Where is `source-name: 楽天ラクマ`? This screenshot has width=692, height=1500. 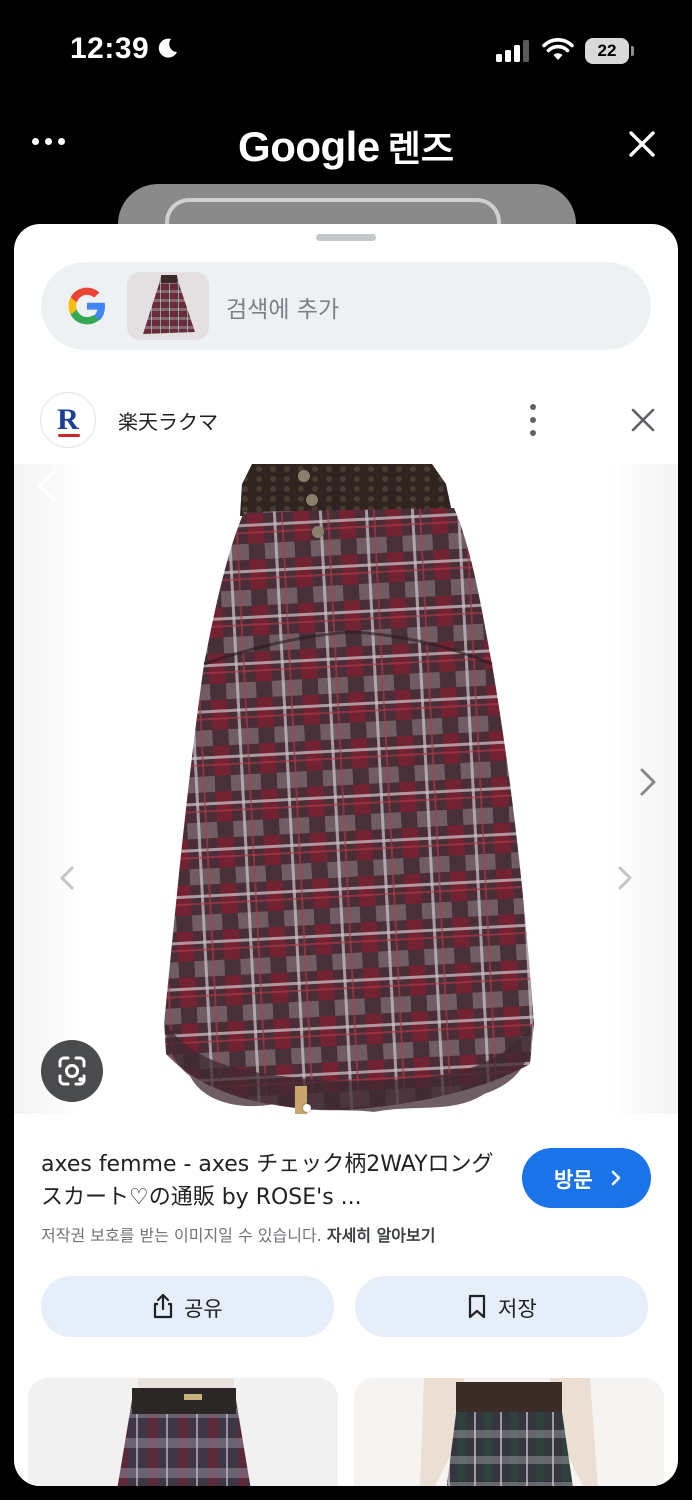 source-name: 楽天ラクマ is located at coordinates (168, 420).